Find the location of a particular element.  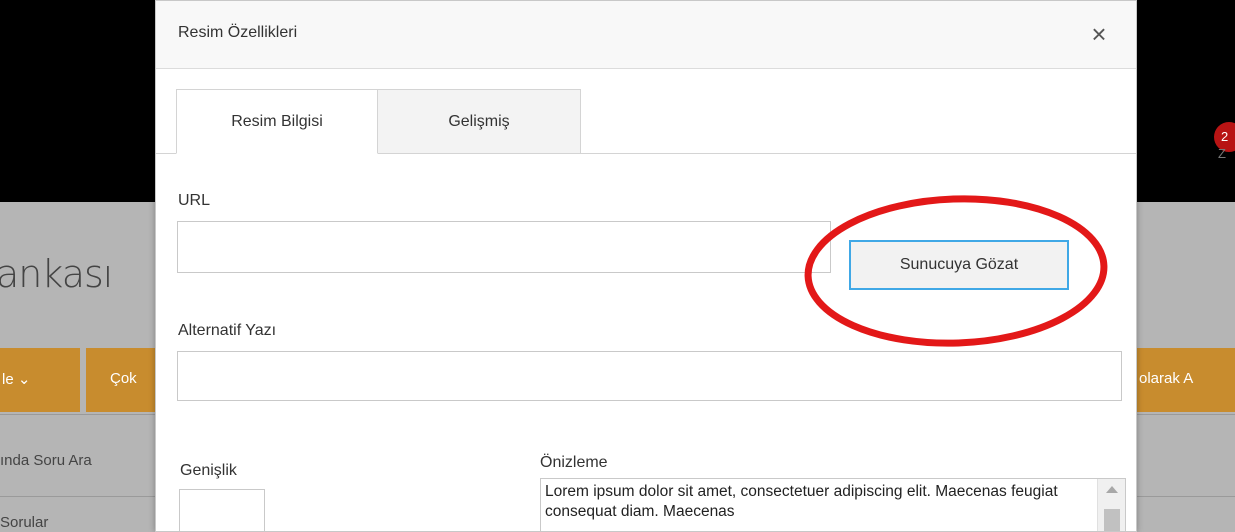

scroll-thumb is located at coordinates (1112, 520).